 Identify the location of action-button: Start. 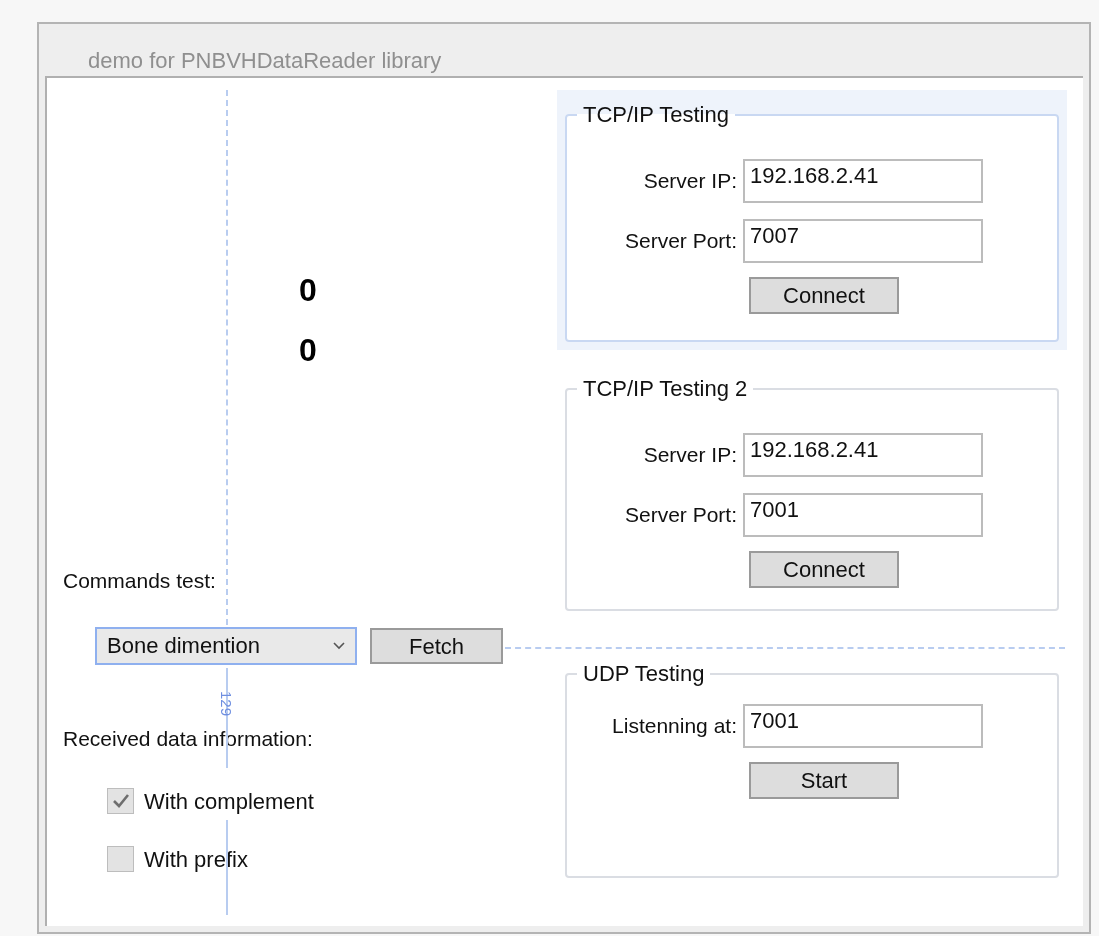
(824, 780).